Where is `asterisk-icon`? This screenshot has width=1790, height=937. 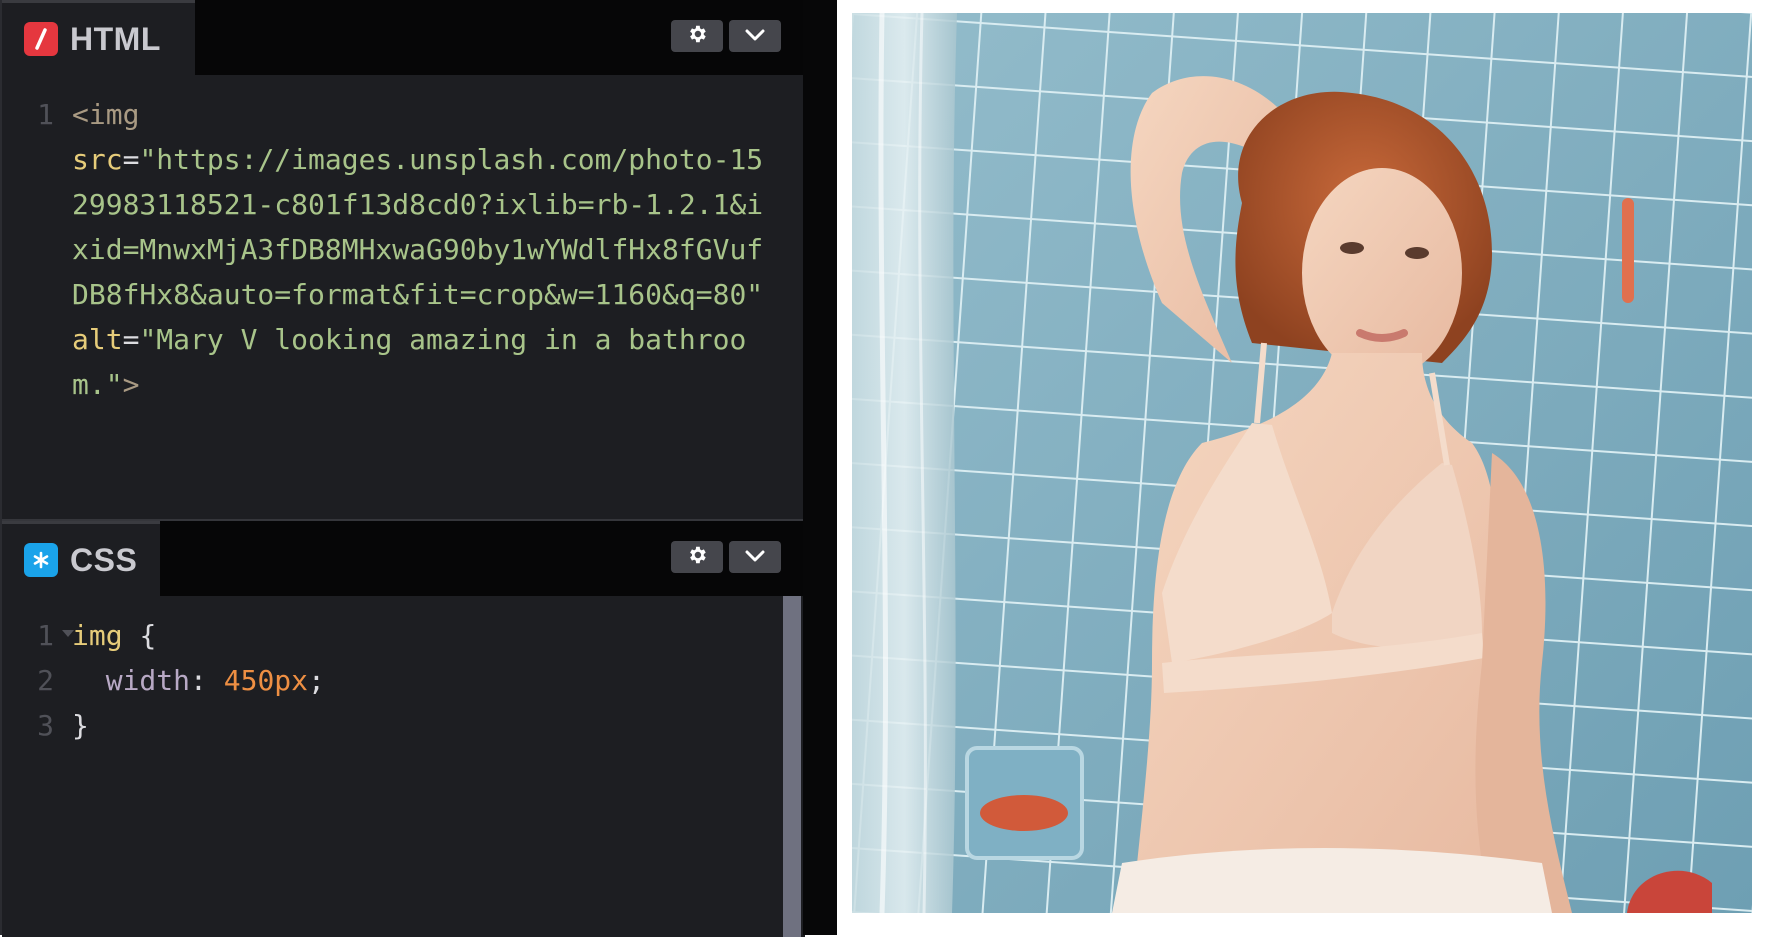 asterisk-icon is located at coordinates (41, 560).